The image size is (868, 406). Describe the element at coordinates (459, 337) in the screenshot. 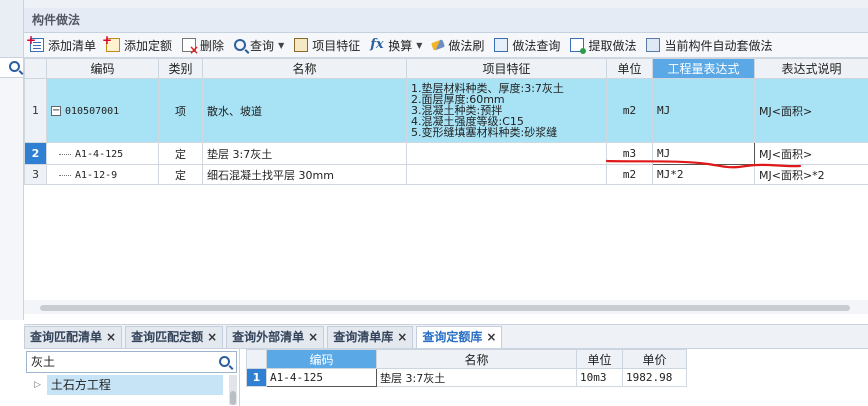

I see `tab-5: 查询定额库 ×` at that location.